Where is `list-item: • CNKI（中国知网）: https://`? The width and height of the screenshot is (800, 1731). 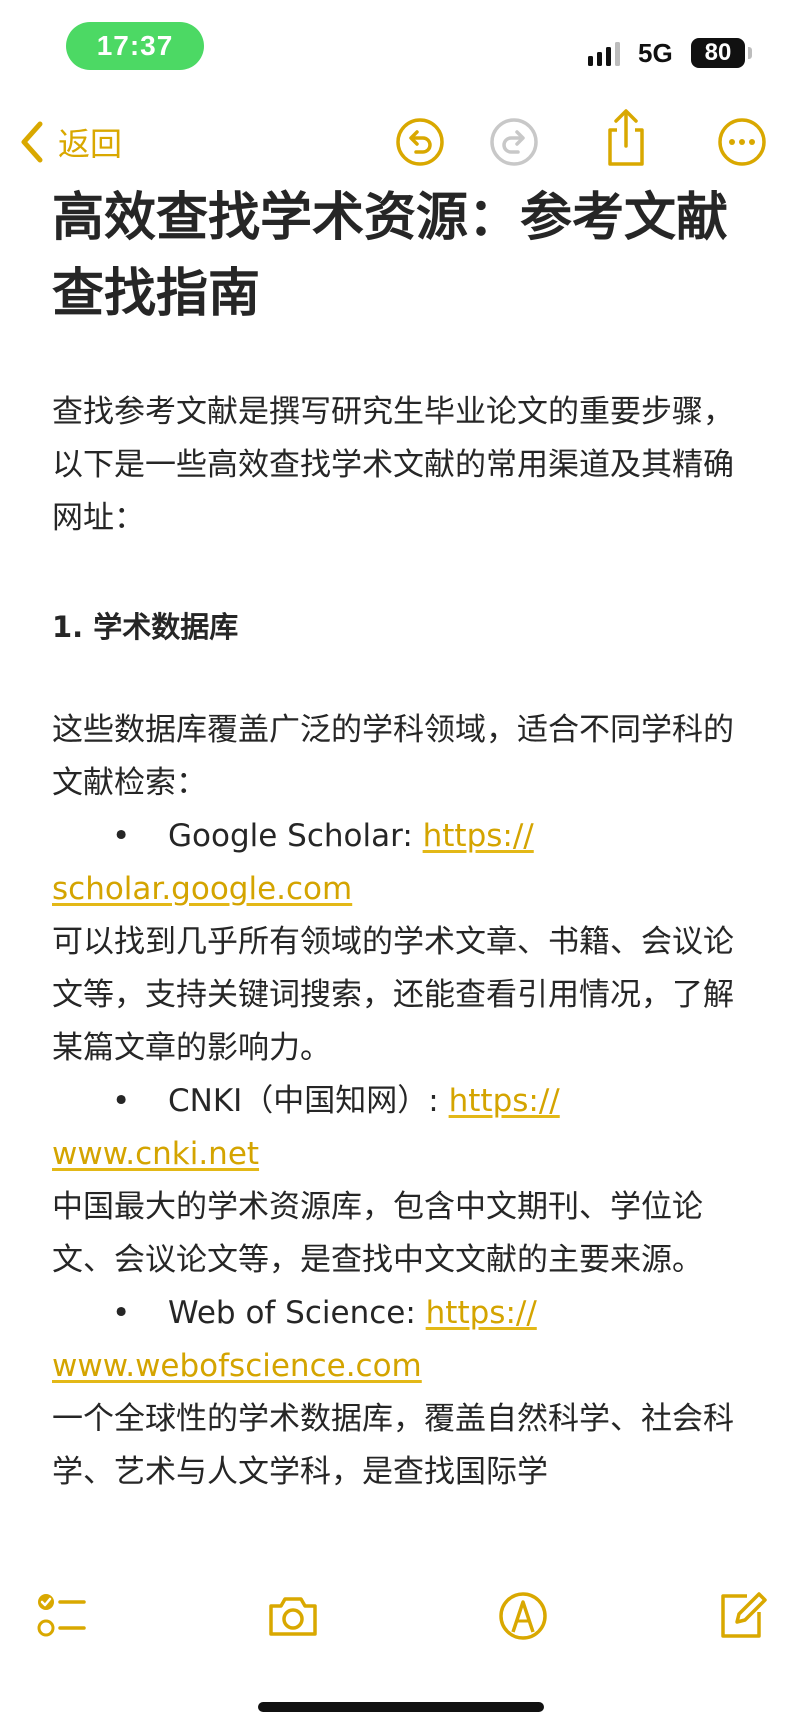
list-item: • CNKI（中国知网）: https:// is located at coordinates (402, 1101).